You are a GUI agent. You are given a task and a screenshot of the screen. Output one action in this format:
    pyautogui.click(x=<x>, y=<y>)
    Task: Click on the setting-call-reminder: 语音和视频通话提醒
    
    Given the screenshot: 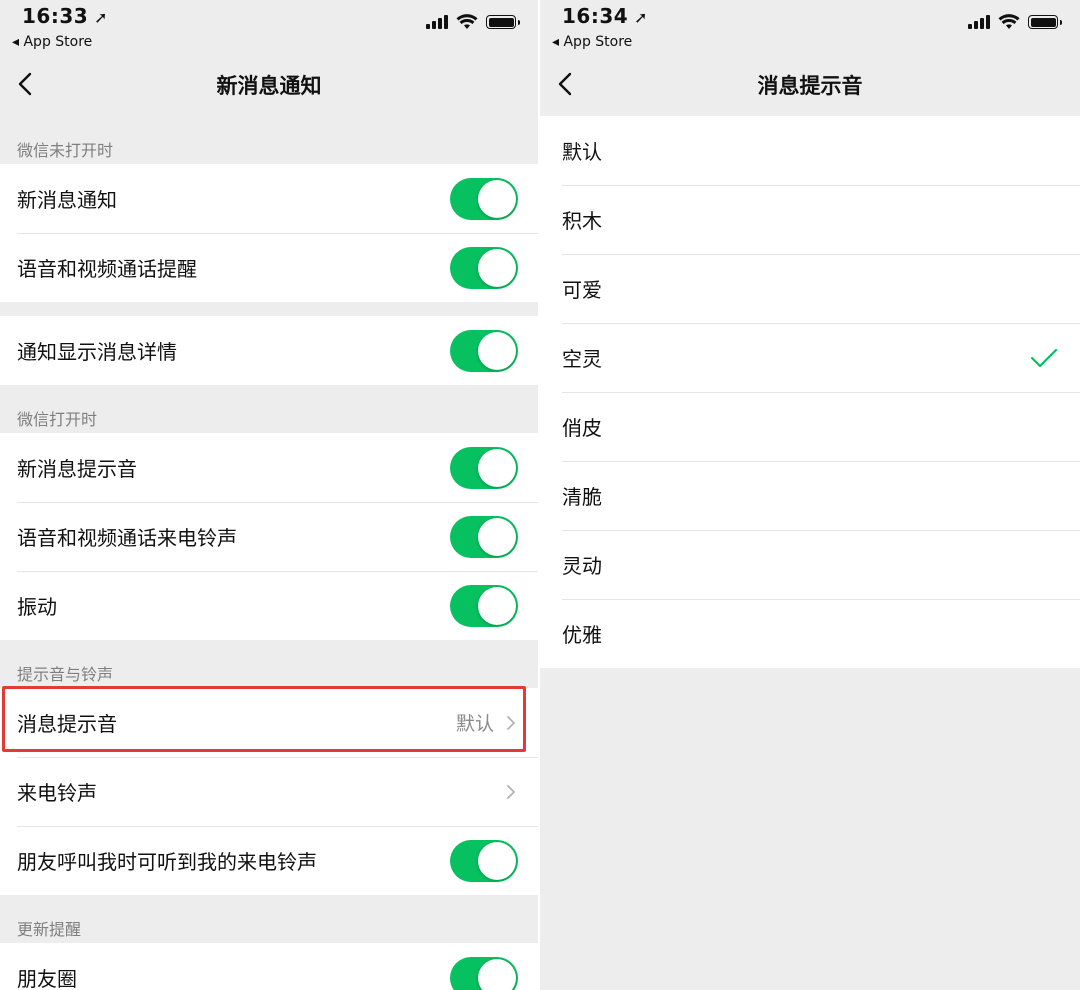 What is the action you would take?
    pyautogui.click(x=269, y=267)
    